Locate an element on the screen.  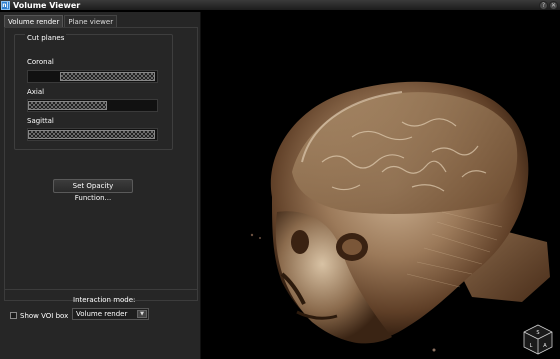
window-title: Volume Viewer is located at coordinates (47, 5).